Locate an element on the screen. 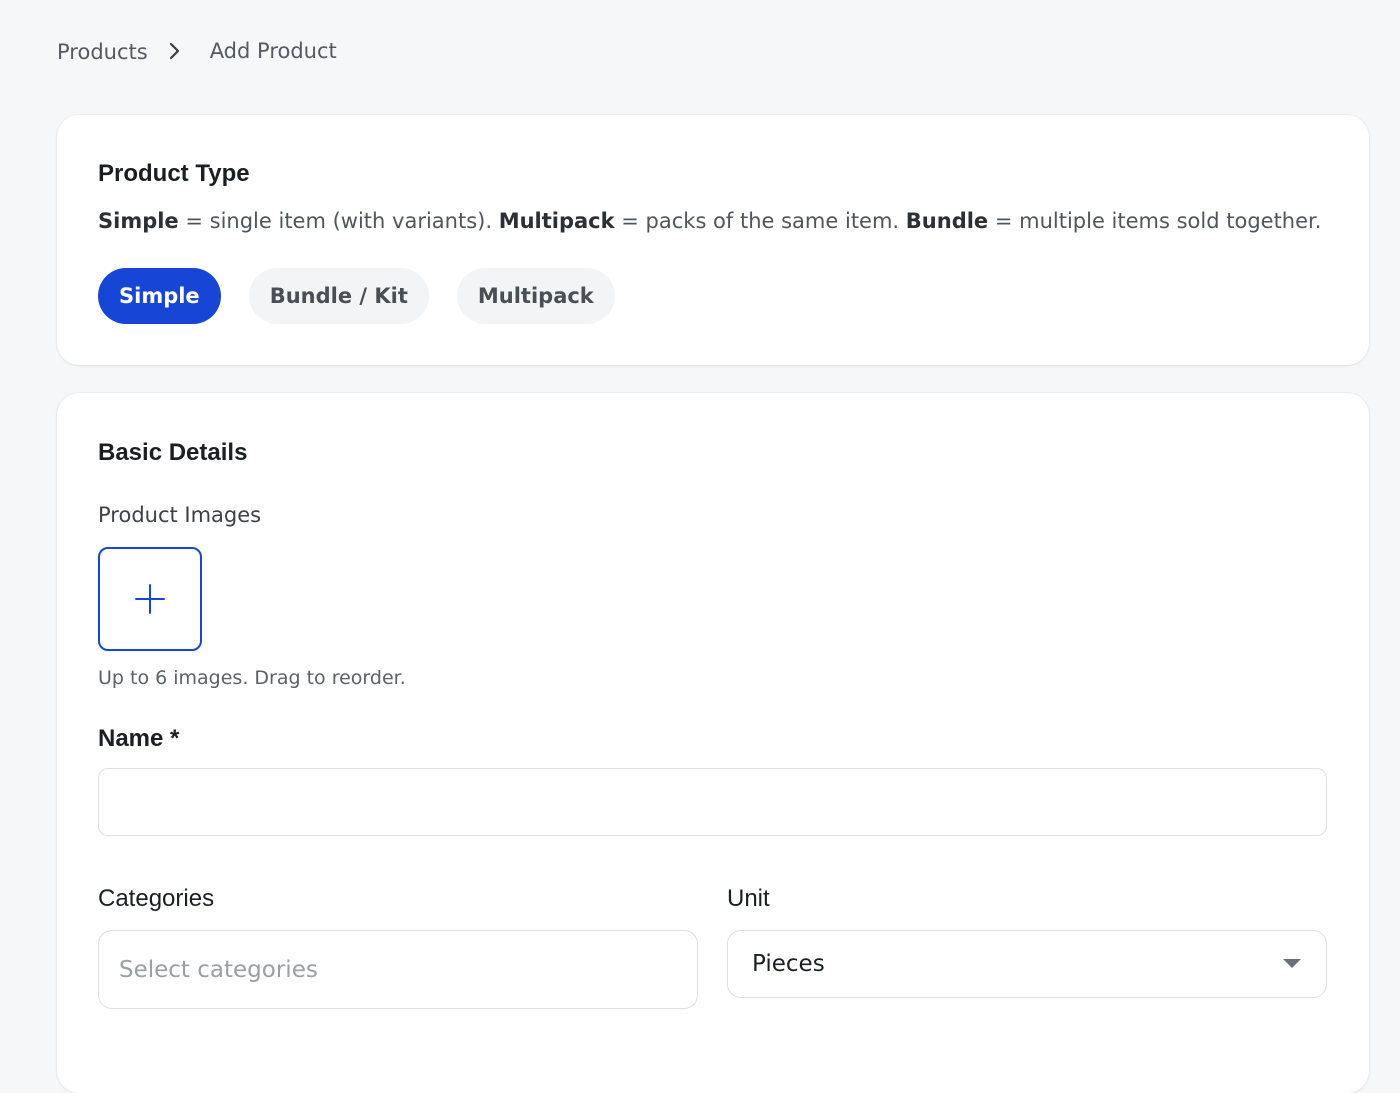  product-type-options: Simple Bundle / Kit Multipack is located at coordinates (356, 296).